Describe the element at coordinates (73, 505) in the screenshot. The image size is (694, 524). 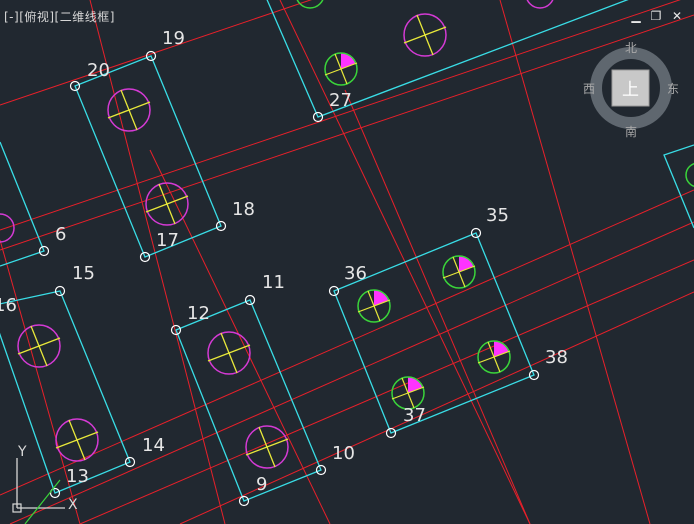
I see `ucs-x-label: X` at that location.